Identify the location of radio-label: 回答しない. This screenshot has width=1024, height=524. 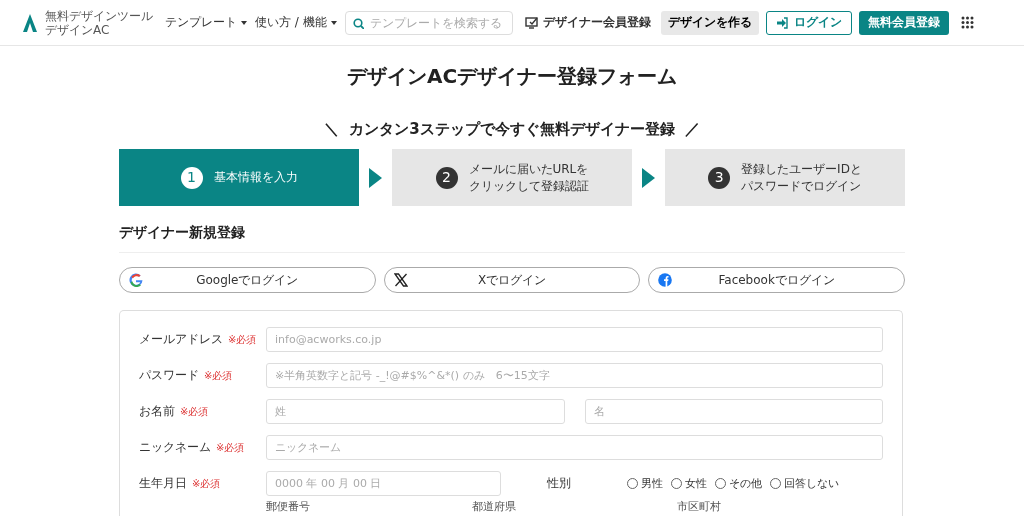
(811, 483).